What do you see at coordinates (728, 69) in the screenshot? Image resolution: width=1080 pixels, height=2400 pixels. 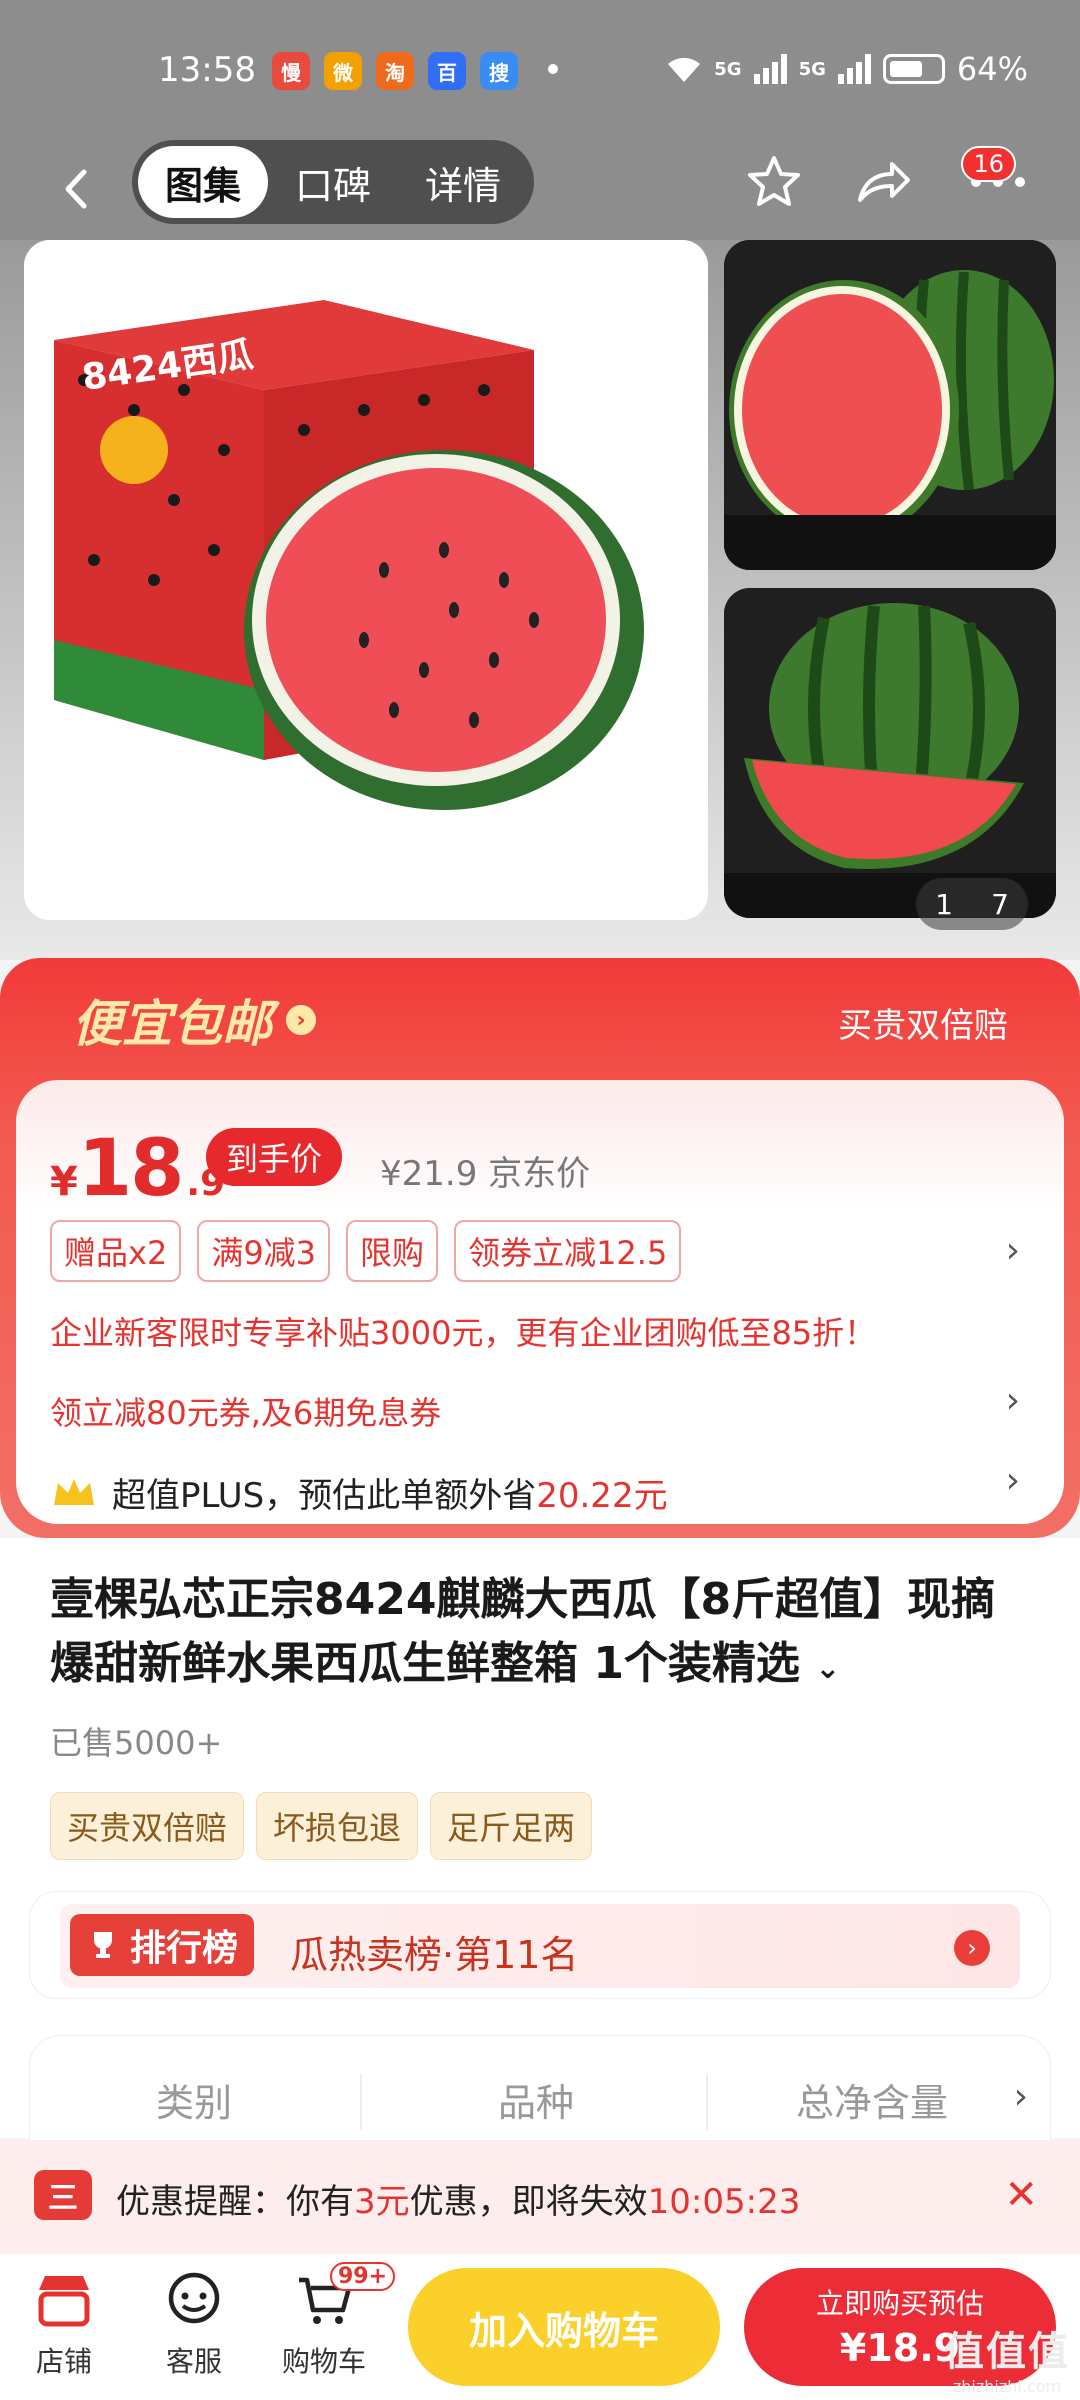 I see `network-label: 5G` at bounding box center [728, 69].